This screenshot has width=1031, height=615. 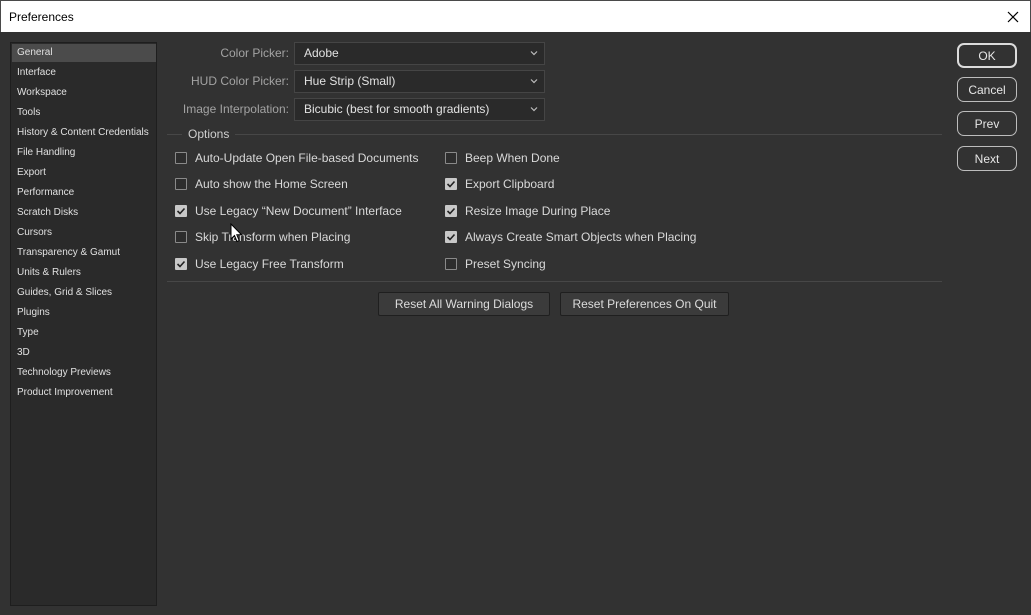 I want to click on sidebar-item-units-rulers: Units & Rulers, so click(x=84, y=273).